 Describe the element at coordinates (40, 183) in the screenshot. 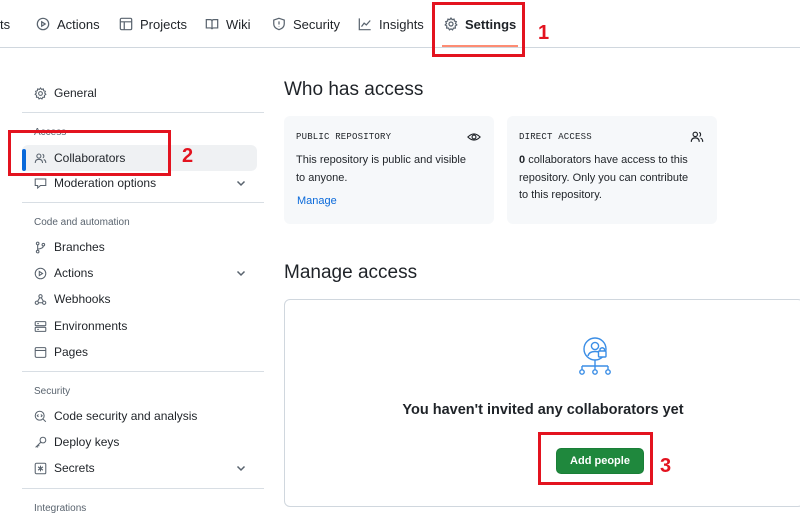

I see `comment-icon` at that location.